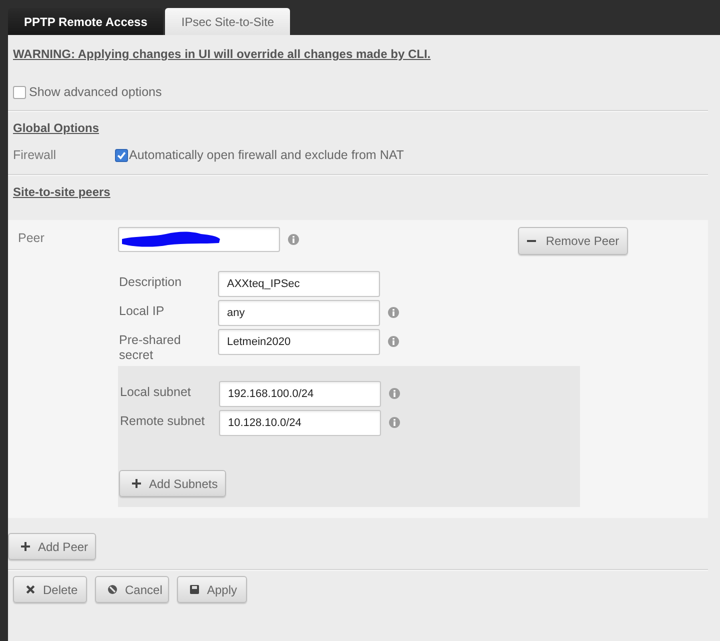 The height and width of the screenshot is (641, 720). What do you see at coordinates (30, 589) in the screenshot?
I see `cross-icon` at bounding box center [30, 589].